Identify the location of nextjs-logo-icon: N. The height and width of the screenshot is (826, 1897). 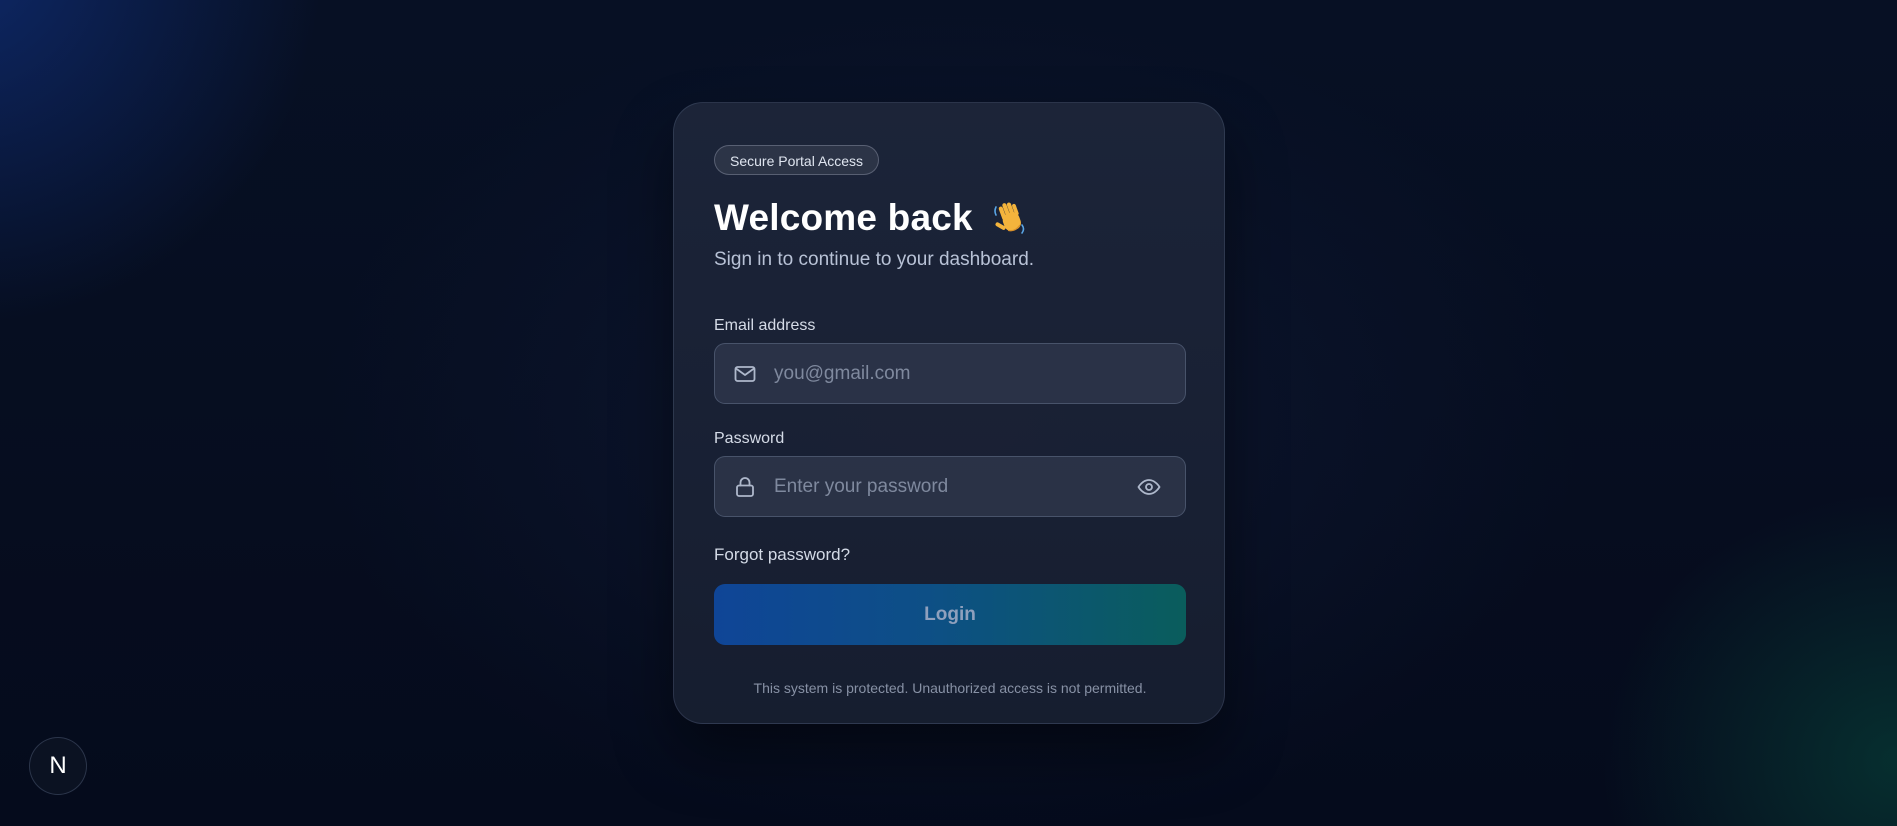
(58, 765).